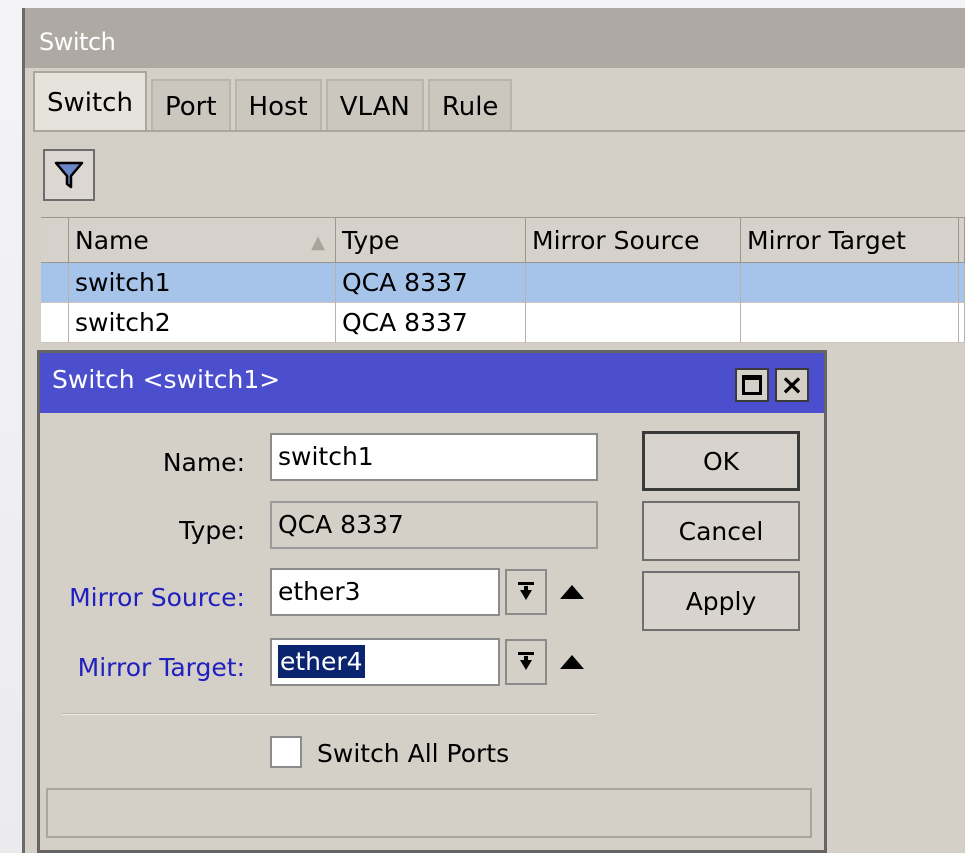  I want to click on tab-rule: Rule, so click(470, 105).